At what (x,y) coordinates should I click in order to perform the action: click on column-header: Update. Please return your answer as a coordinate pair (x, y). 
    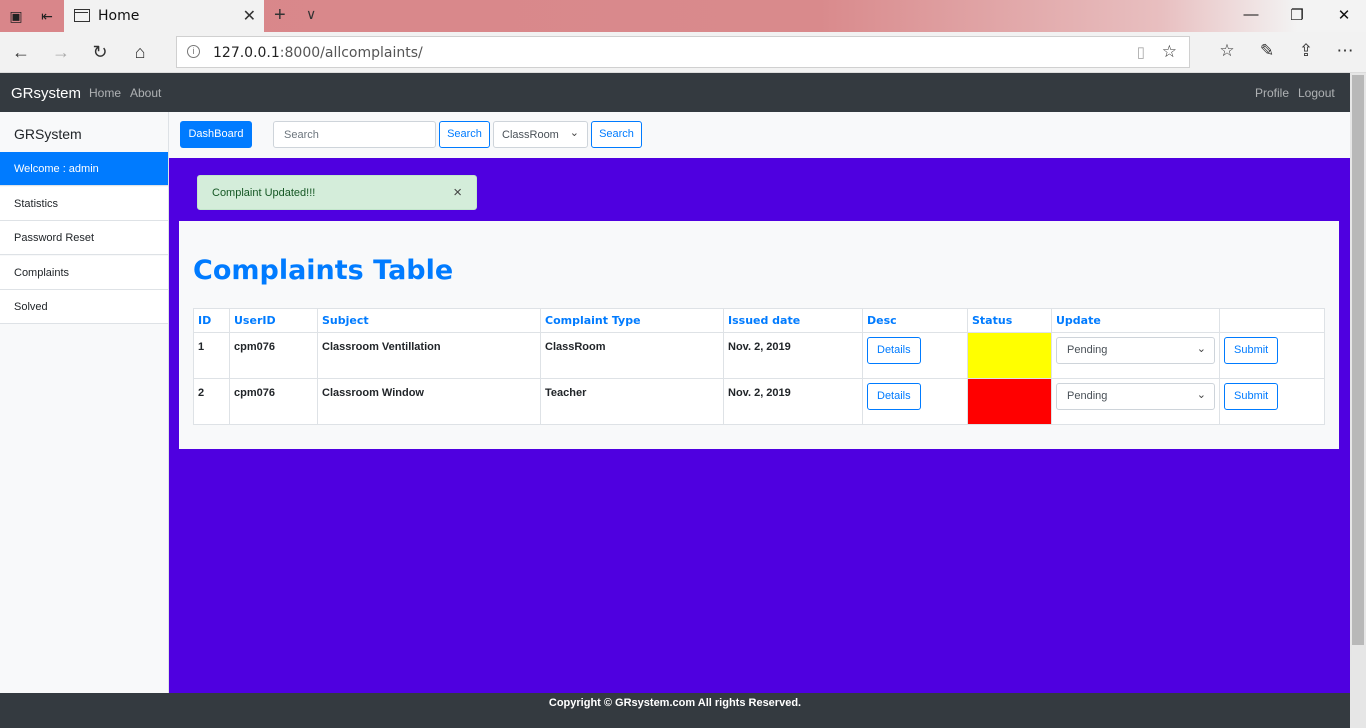
    Looking at the image, I should click on (1135, 320).